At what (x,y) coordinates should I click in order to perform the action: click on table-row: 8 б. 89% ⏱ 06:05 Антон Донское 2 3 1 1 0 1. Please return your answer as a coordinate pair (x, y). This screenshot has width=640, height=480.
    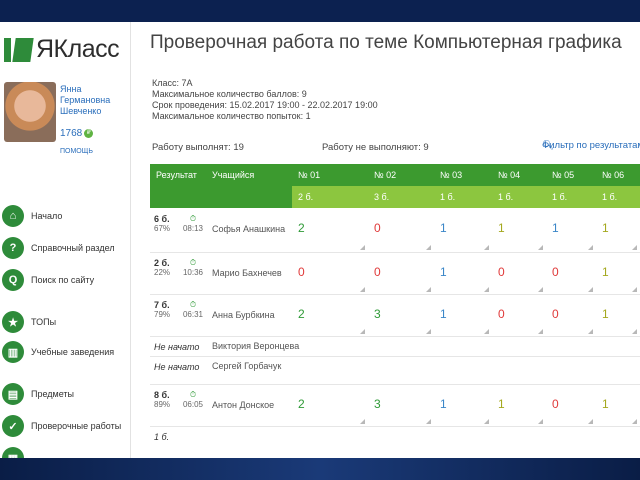
    Looking at the image, I should click on (395, 405).